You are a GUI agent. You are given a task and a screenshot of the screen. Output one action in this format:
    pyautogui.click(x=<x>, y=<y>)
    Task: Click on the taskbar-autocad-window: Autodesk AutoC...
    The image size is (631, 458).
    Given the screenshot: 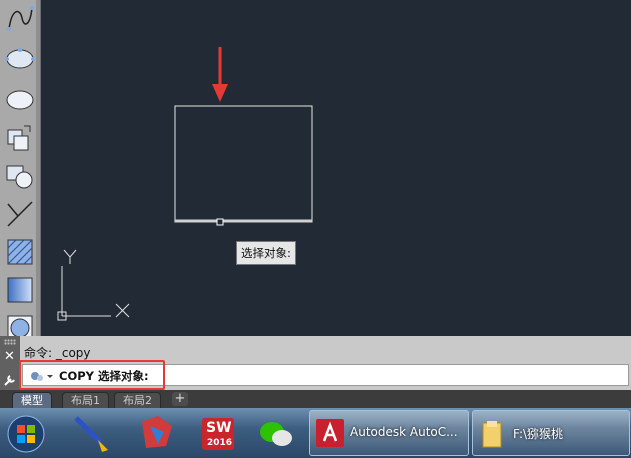 What is the action you would take?
    pyautogui.click(x=389, y=433)
    